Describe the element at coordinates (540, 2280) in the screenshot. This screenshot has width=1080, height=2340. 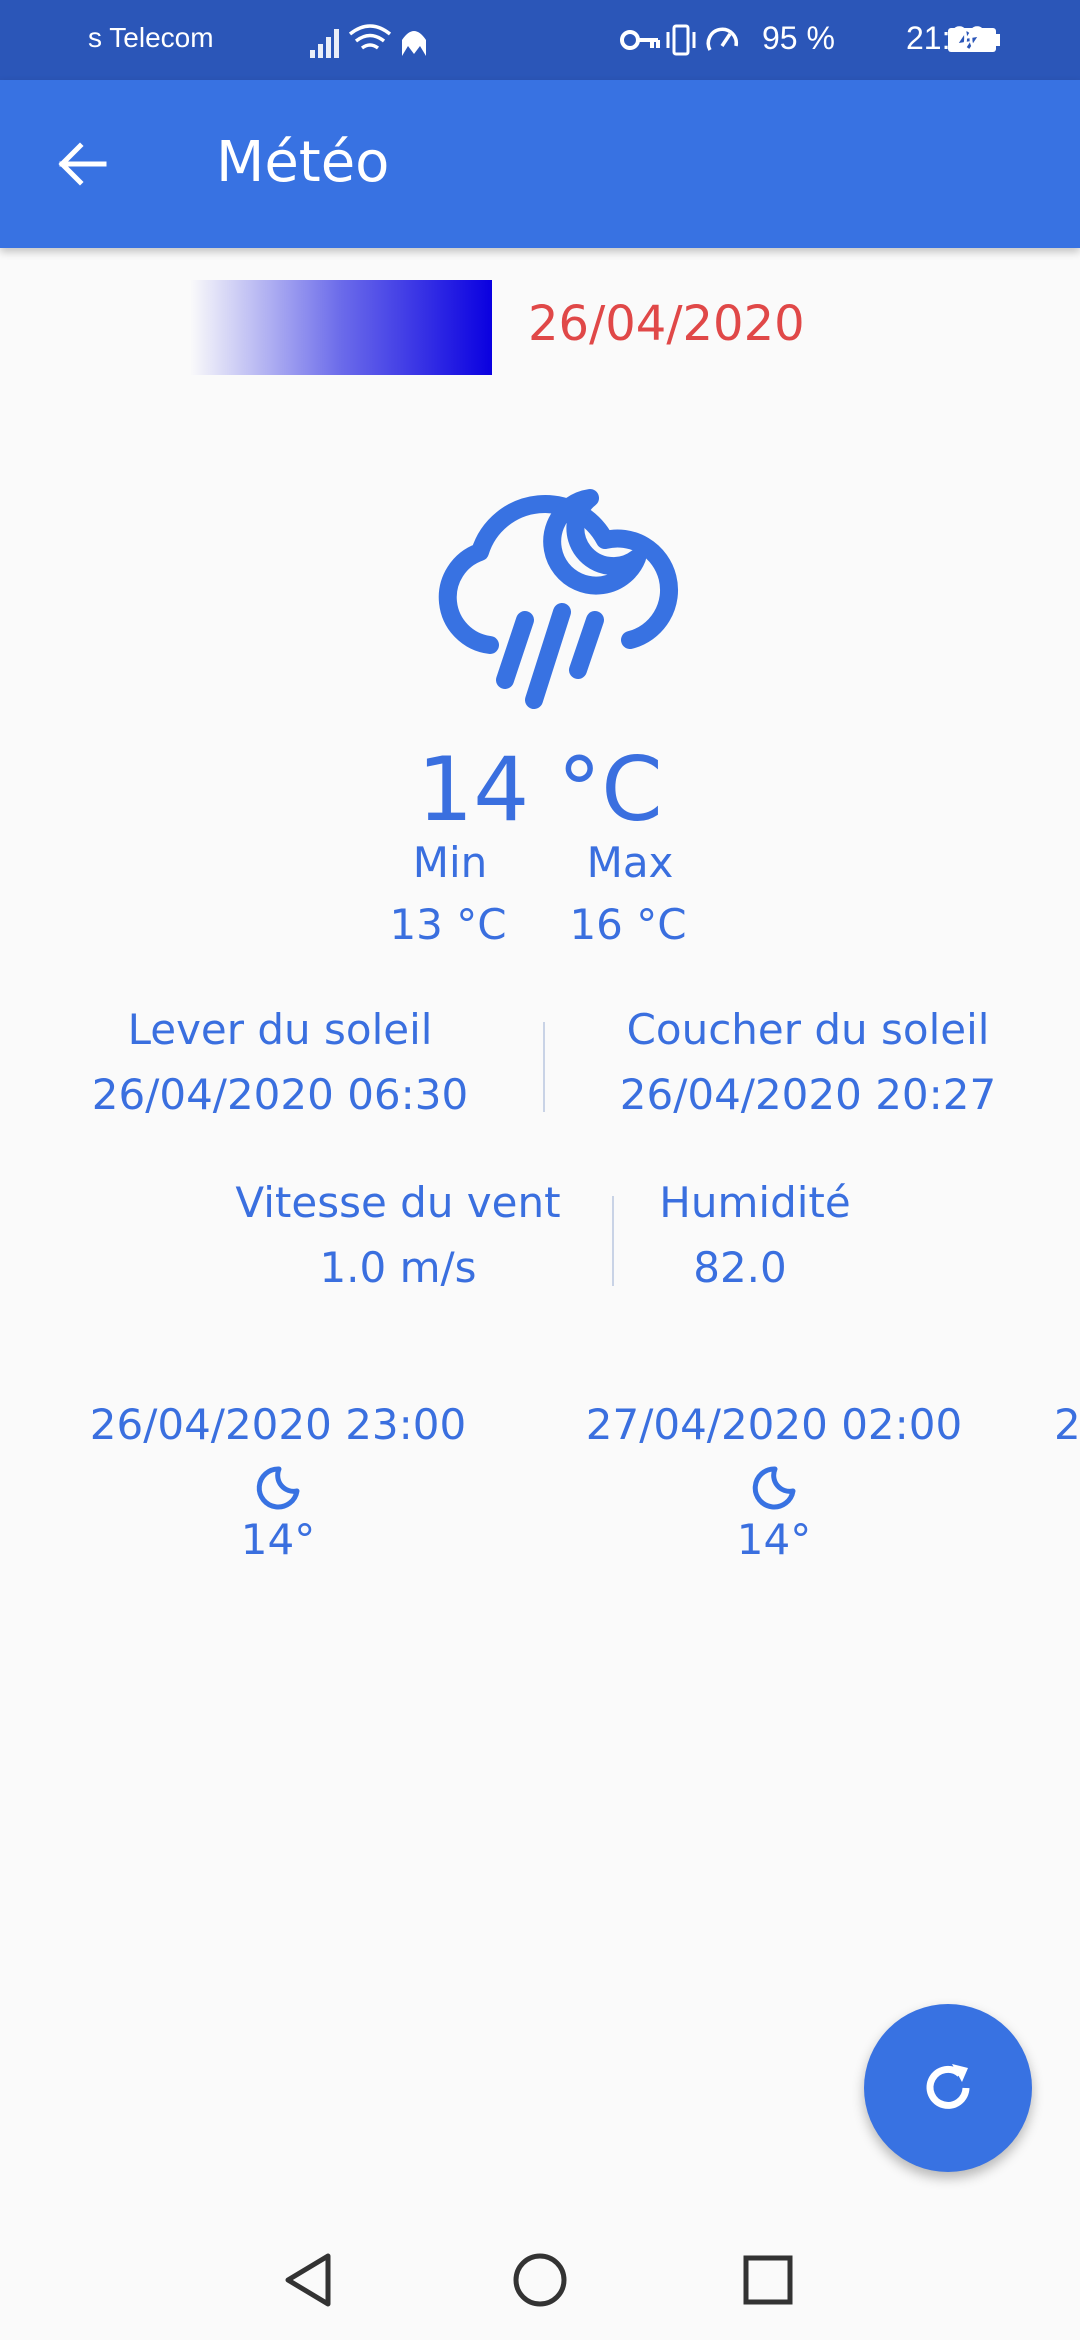
I see `home-circle-icon` at that location.